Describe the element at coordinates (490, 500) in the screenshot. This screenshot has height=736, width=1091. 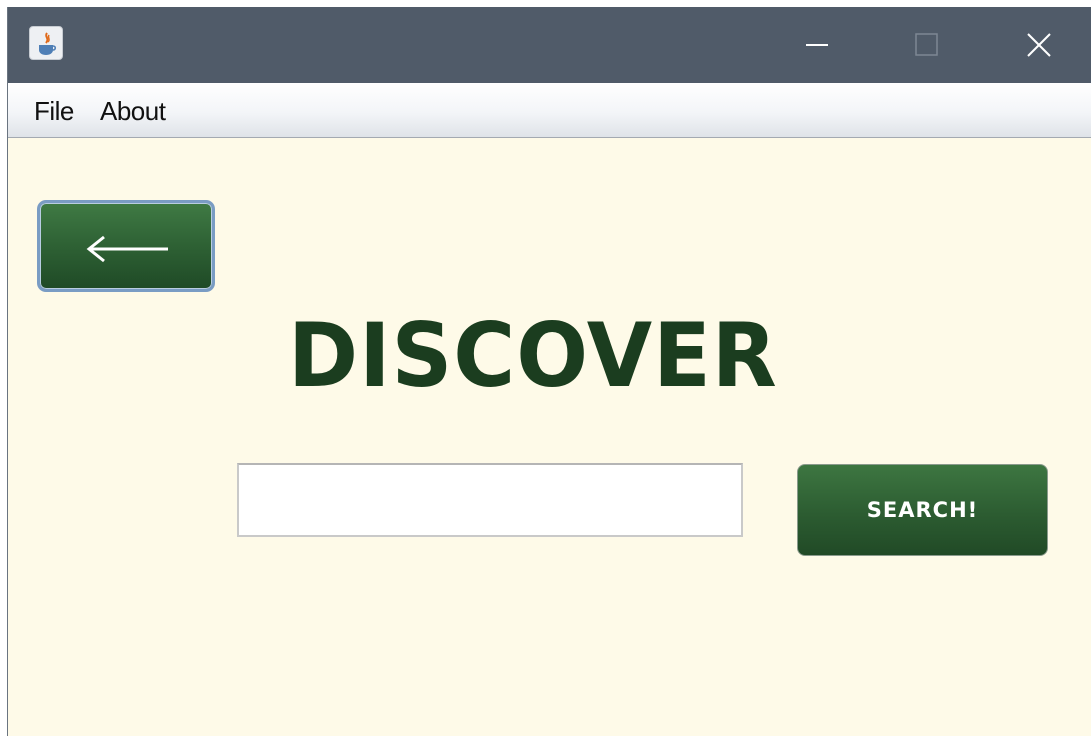
I see `search-input` at that location.